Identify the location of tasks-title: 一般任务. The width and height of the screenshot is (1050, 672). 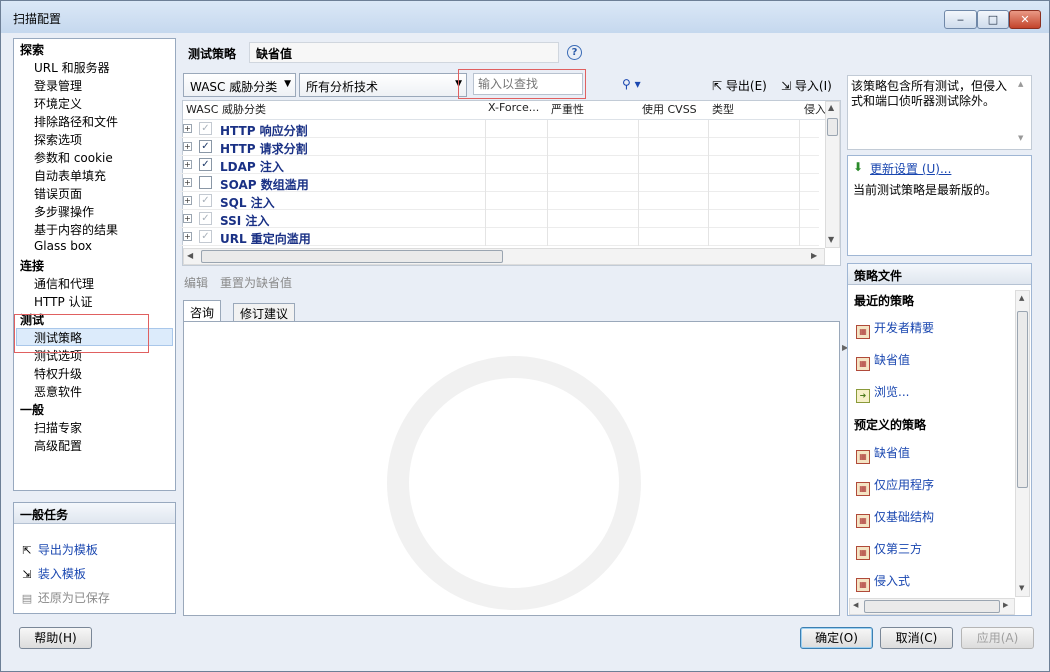
(94, 513).